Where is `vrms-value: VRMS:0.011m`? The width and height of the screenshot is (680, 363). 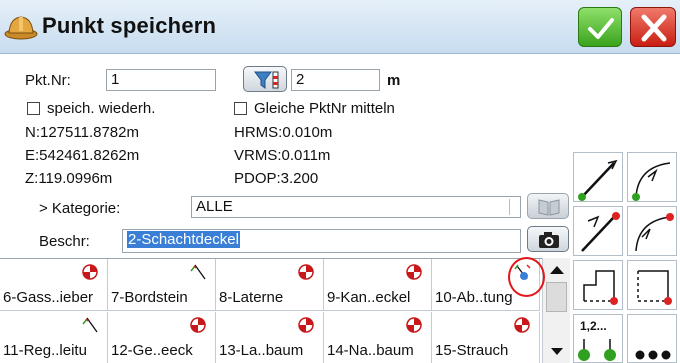
vrms-value: VRMS:0.011m is located at coordinates (282, 155).